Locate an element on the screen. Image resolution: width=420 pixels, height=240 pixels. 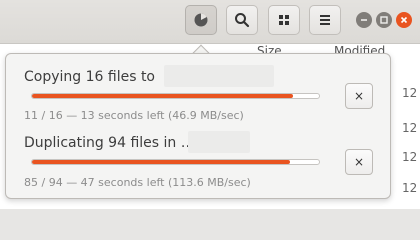
grid-view-icon is located at coordinates (284, 20).